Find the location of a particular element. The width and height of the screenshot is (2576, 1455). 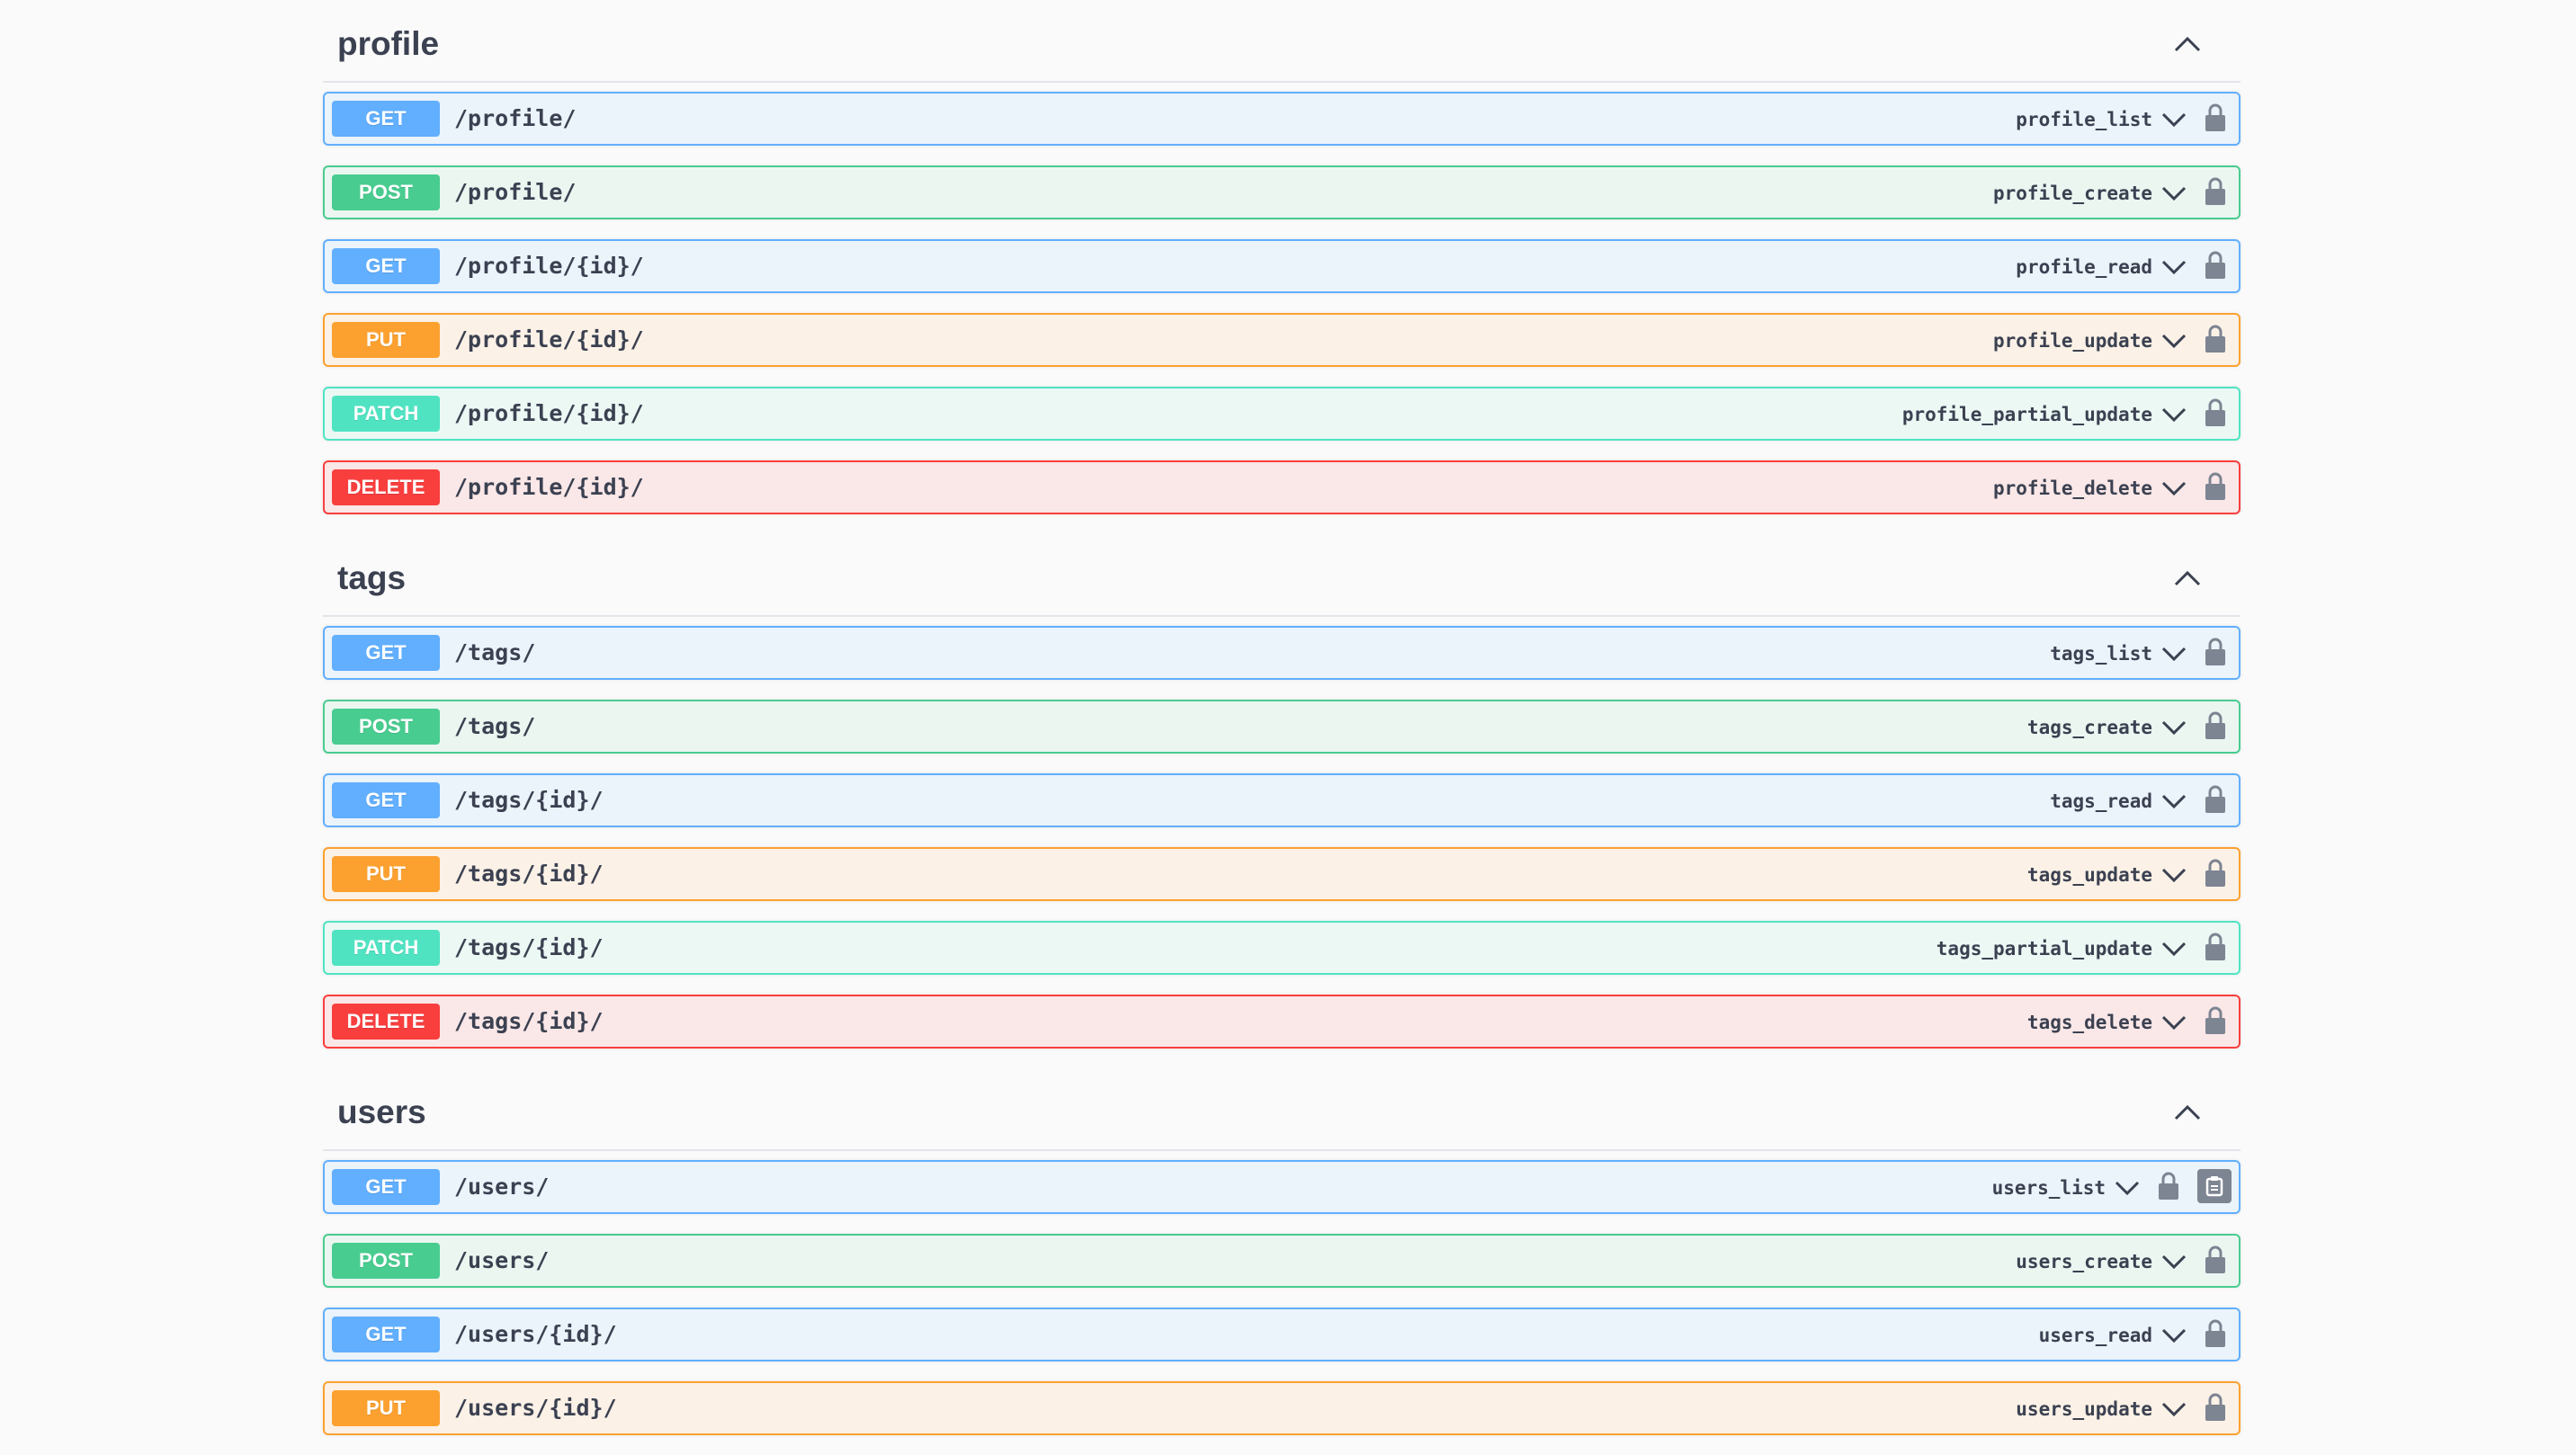

operation-id: users_read is located at coordinates (2095, 1335).